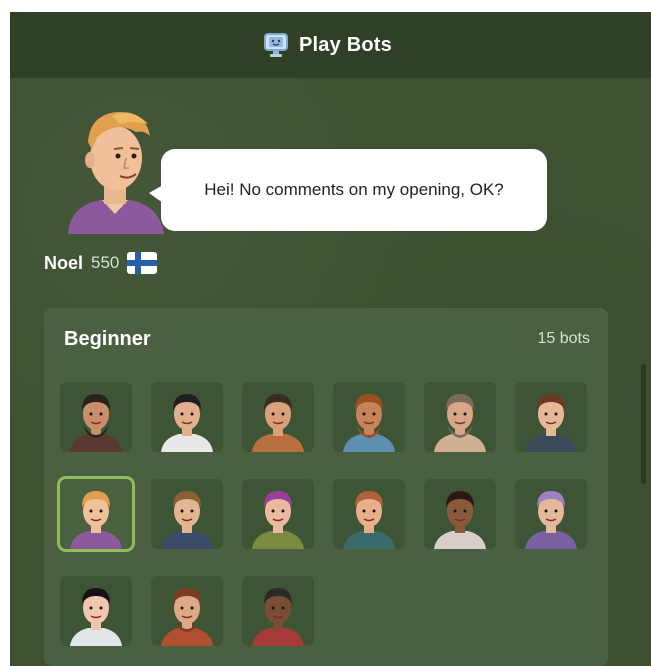  Describe the element at coordinates (107, 339) in the screenshot. I see `section-title: Beginner` at that location.